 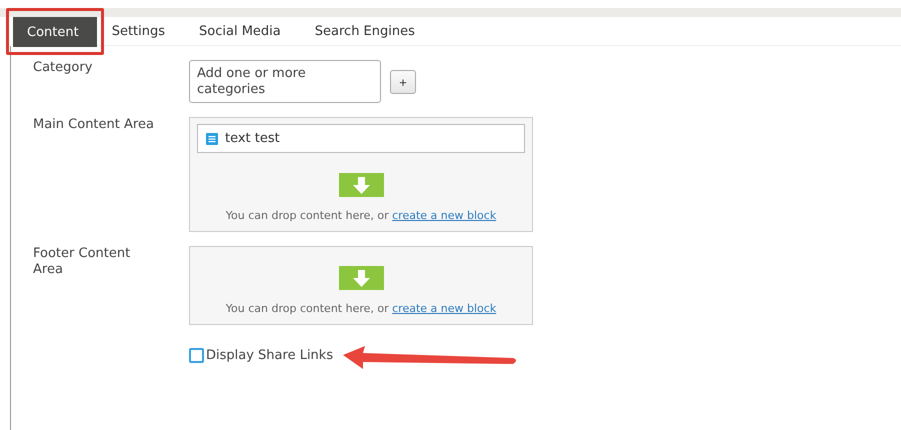 What do you see at coordinates (94, 125) in the screenshot?
I see `field-label: Main Content Area` at bounding box center [94, 125].